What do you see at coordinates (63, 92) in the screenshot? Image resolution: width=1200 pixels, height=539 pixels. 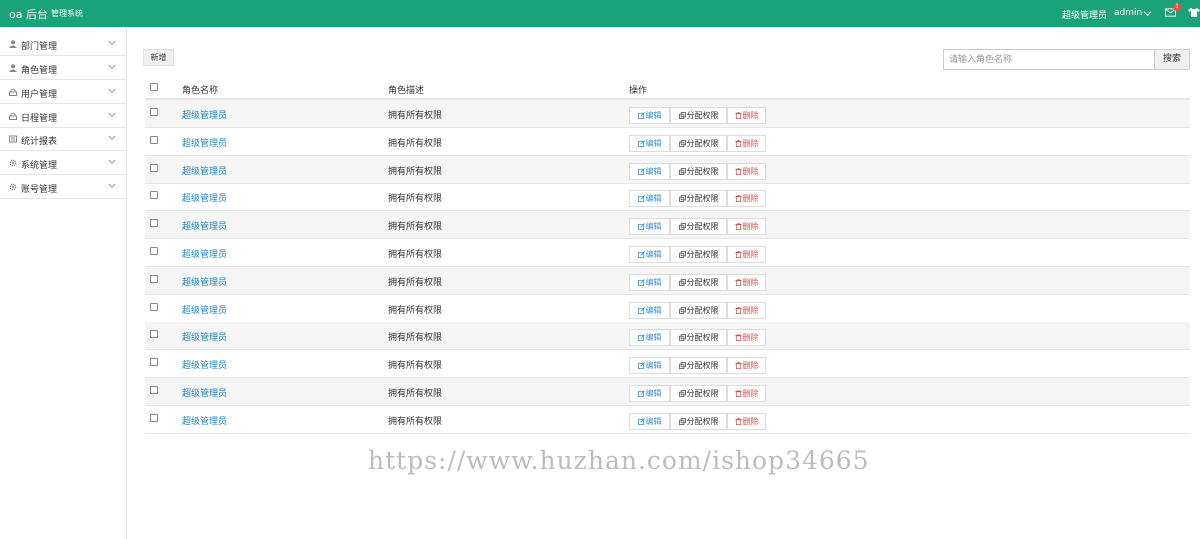 I see `sidebar-item-user: 用户管理` at bounding box center [63, 92].